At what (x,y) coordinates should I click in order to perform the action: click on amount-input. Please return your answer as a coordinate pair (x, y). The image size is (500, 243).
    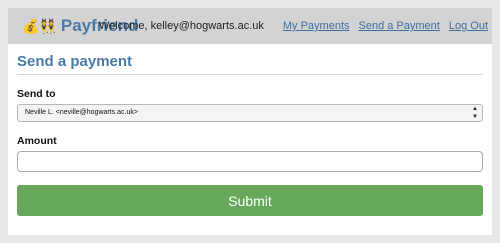
    Looking at the image, I should click on (250, 161).